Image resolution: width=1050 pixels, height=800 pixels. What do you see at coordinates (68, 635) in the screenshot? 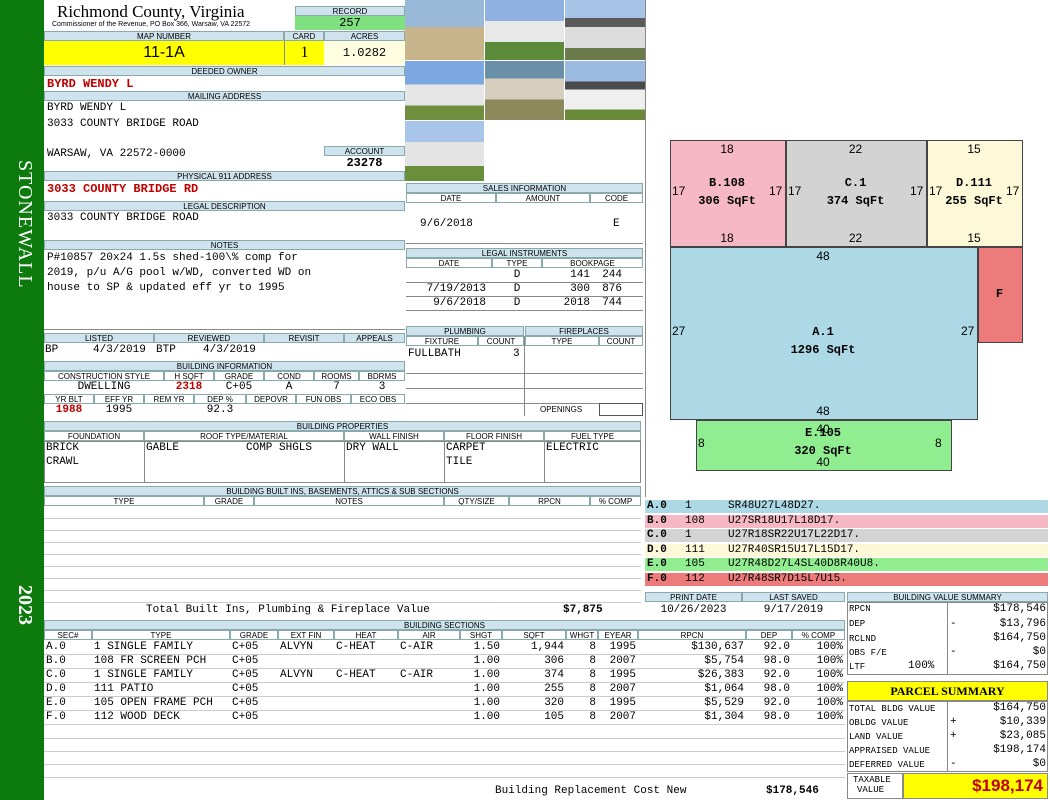
I see `section-col-header: SEC#` at bounding box center [68, 635].